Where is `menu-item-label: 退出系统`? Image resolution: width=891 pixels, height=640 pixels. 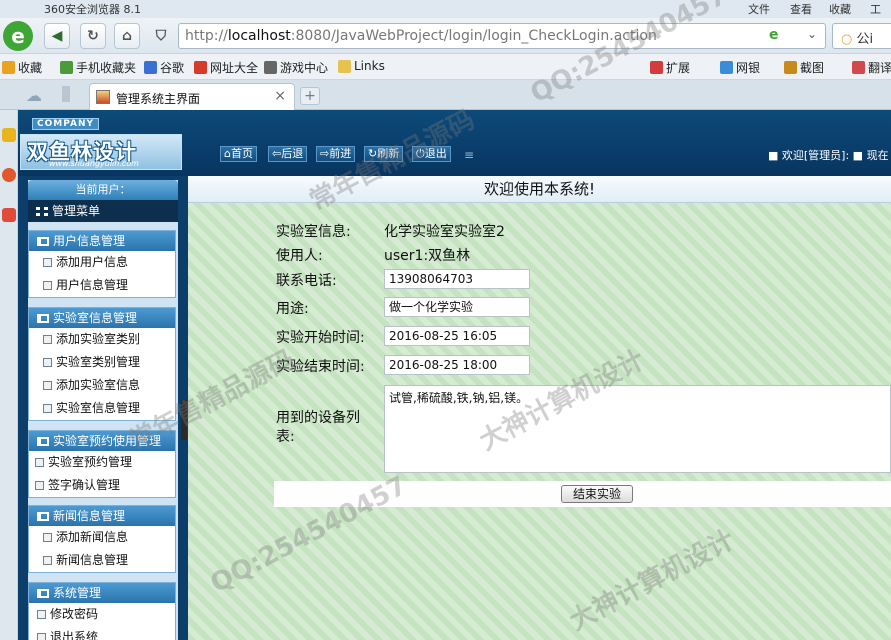 menu-item-label: 退出系统 is located at coordinates (74, 635).